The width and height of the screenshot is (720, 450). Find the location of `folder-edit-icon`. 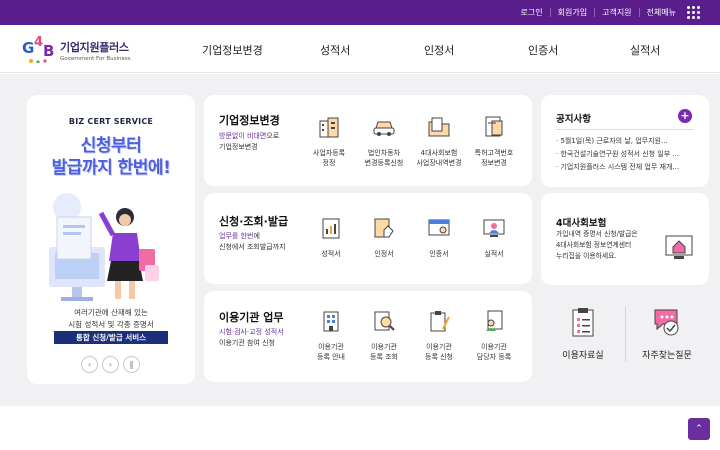

folder-edit-icon is located at coordinates (439, 127).